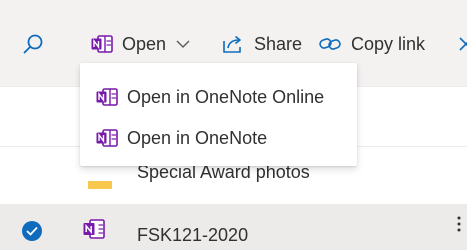 This screenshot has height=250, width=467. I want to click on share-button: Share, so click(262, 44).